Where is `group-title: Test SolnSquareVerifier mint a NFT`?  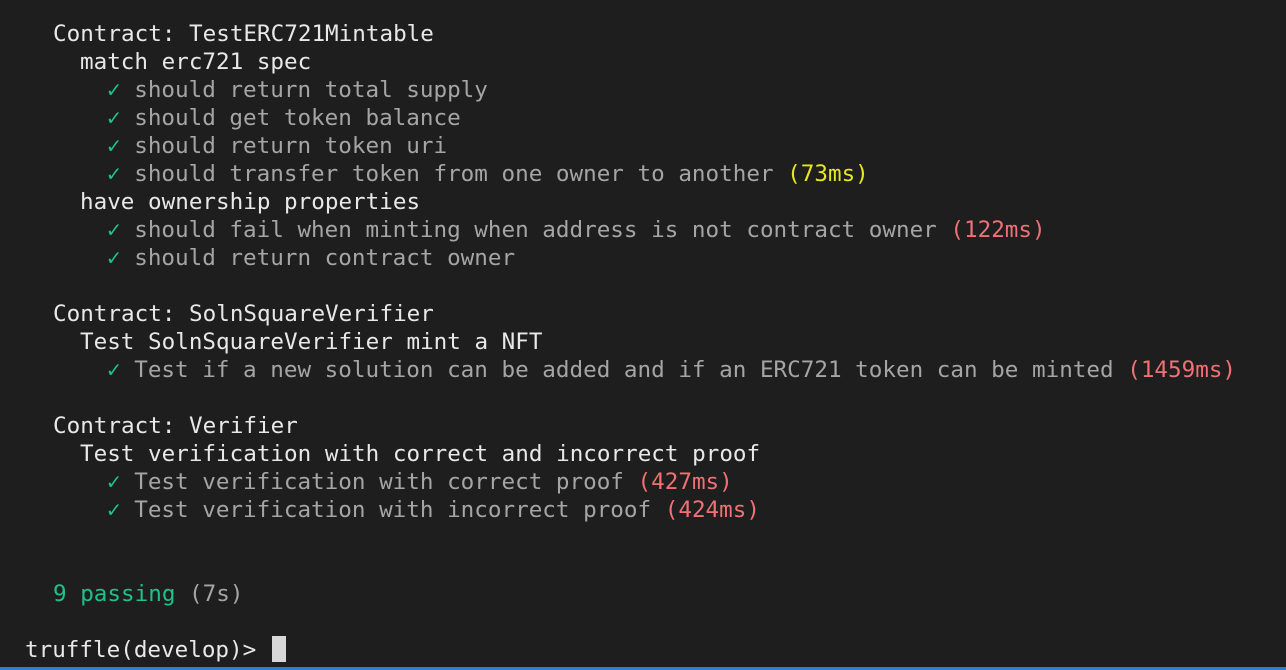 group-title: Test SolnSquareVerifier mint a NFT is located at coordinates (311, 342).